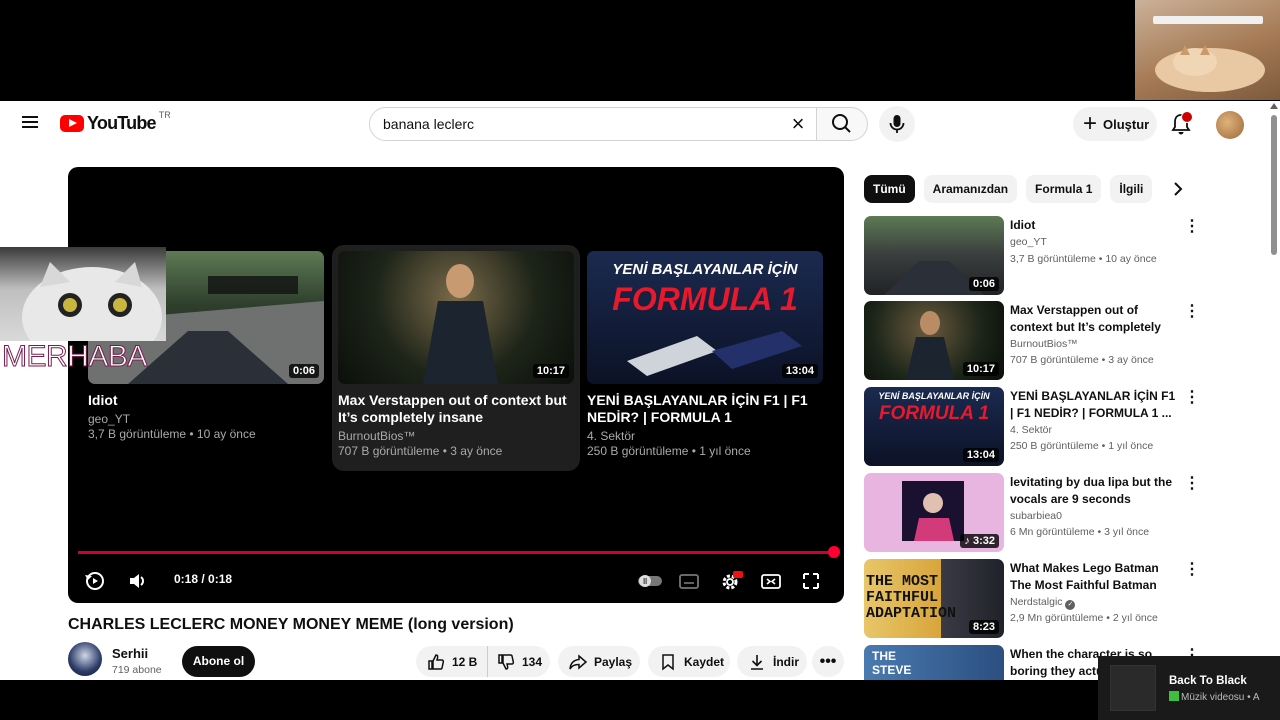 Image resolution: width=1280 pixels, height=720 pixels. Describe the element at coordinates (456, 552) in the screenshot. I see `progress-bar` at that location.